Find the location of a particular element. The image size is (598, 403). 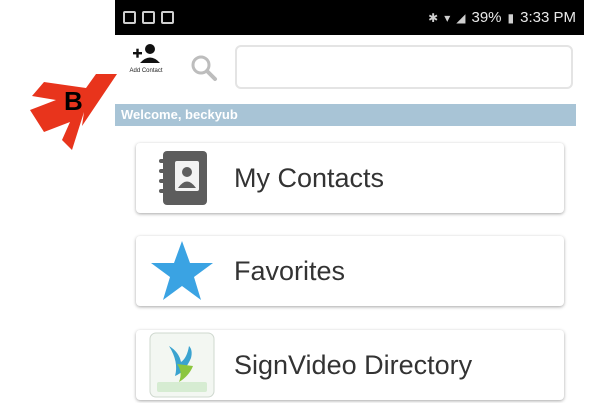

bluetooth-icon: ✱ is located at coordinates (433, 17).